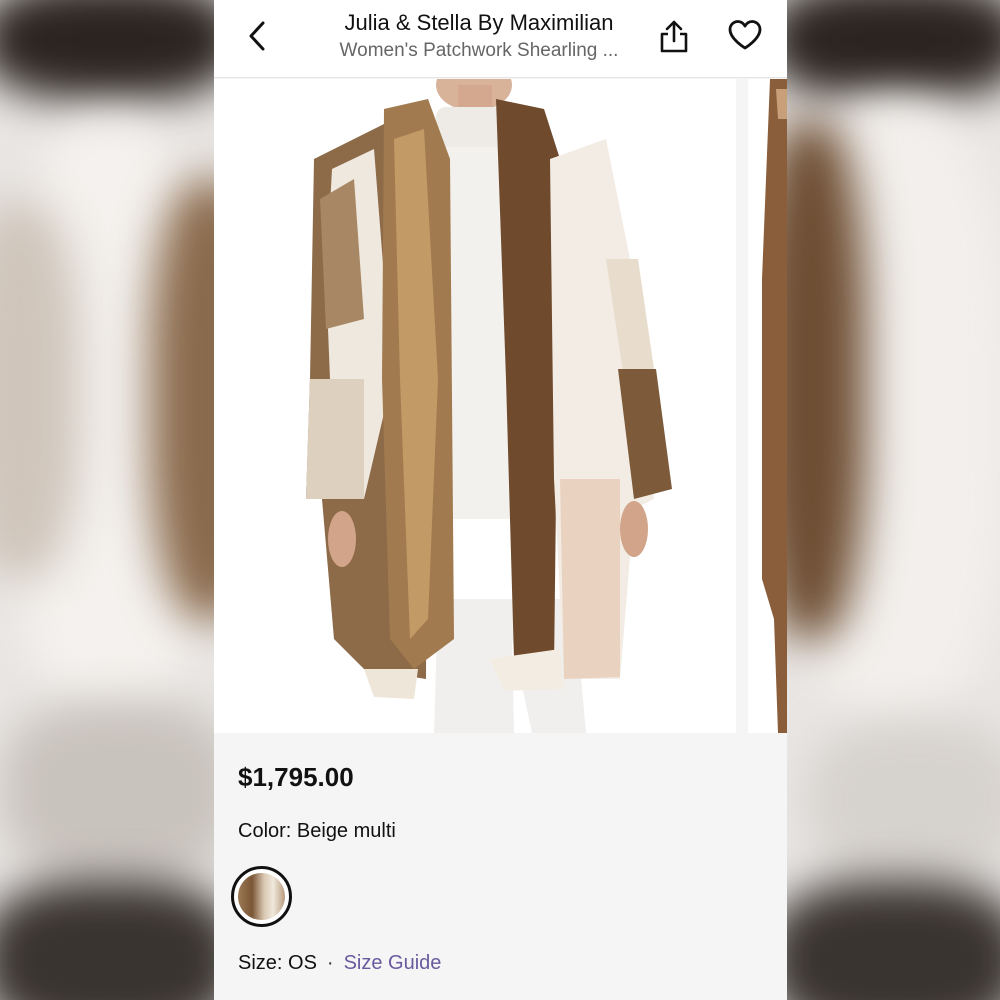 The height and width of the screenshot is (1000, 1000). Describe the element at coordinates (339, 963) in the screenshot. I see `size-row: Size: OS · Size Guide` at that location.